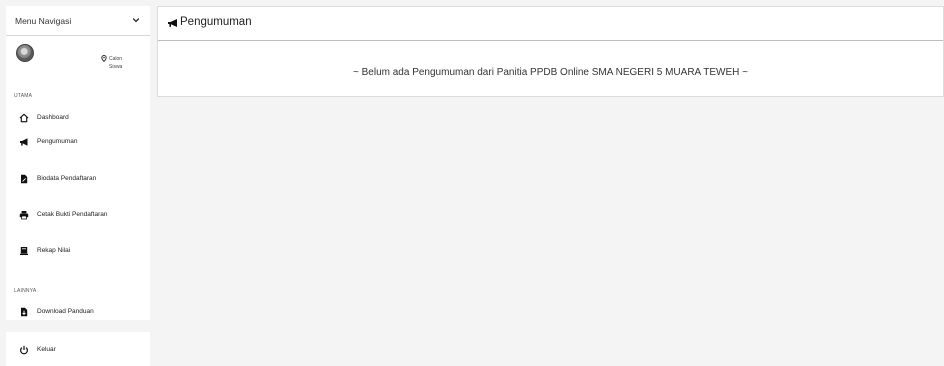  I want to click on section-label-utama: UTAMA, so click(23, 96).